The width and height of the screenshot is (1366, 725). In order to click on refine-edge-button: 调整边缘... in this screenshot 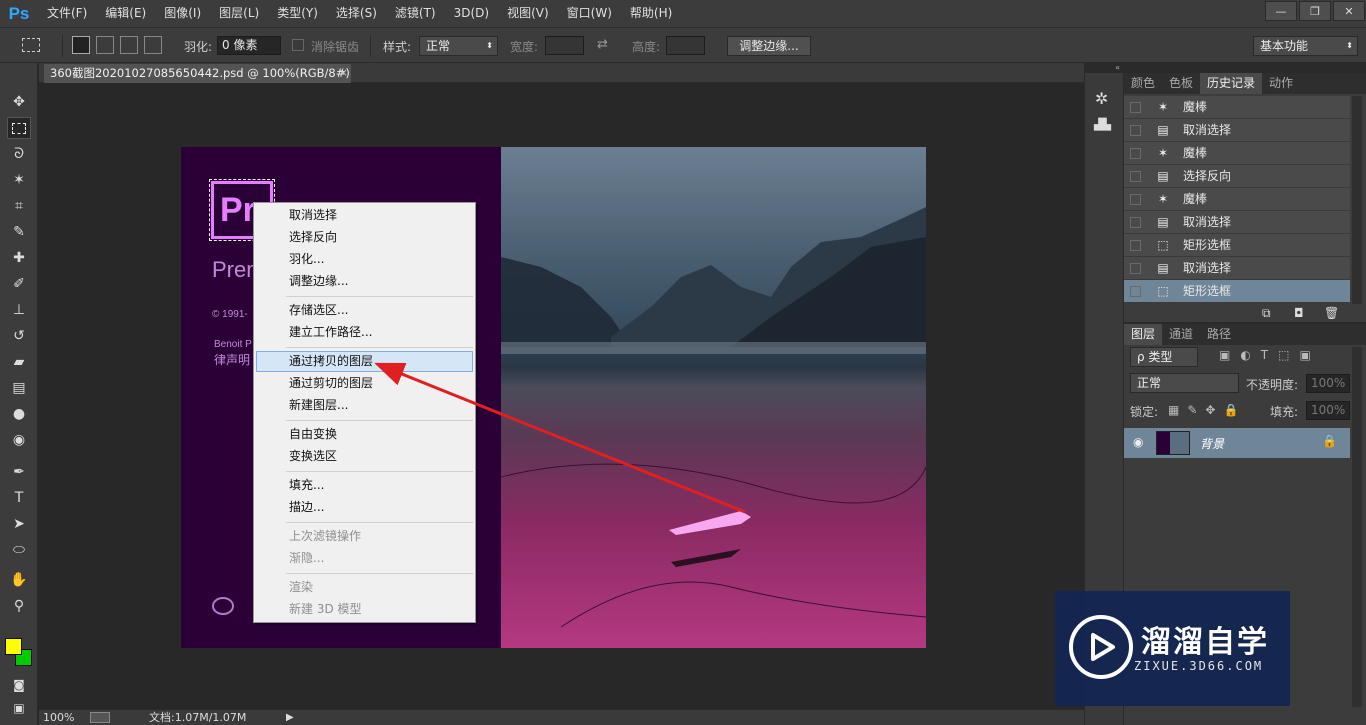, I will do `click(769, 46)`.